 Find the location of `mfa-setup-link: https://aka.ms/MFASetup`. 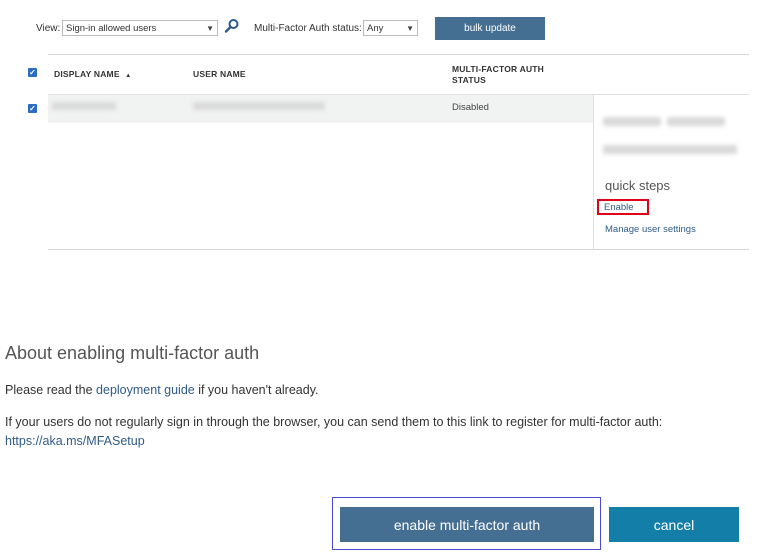

mfa-setup-link: https://aka.ms/MFASetup is located at coordinates (75, 441).